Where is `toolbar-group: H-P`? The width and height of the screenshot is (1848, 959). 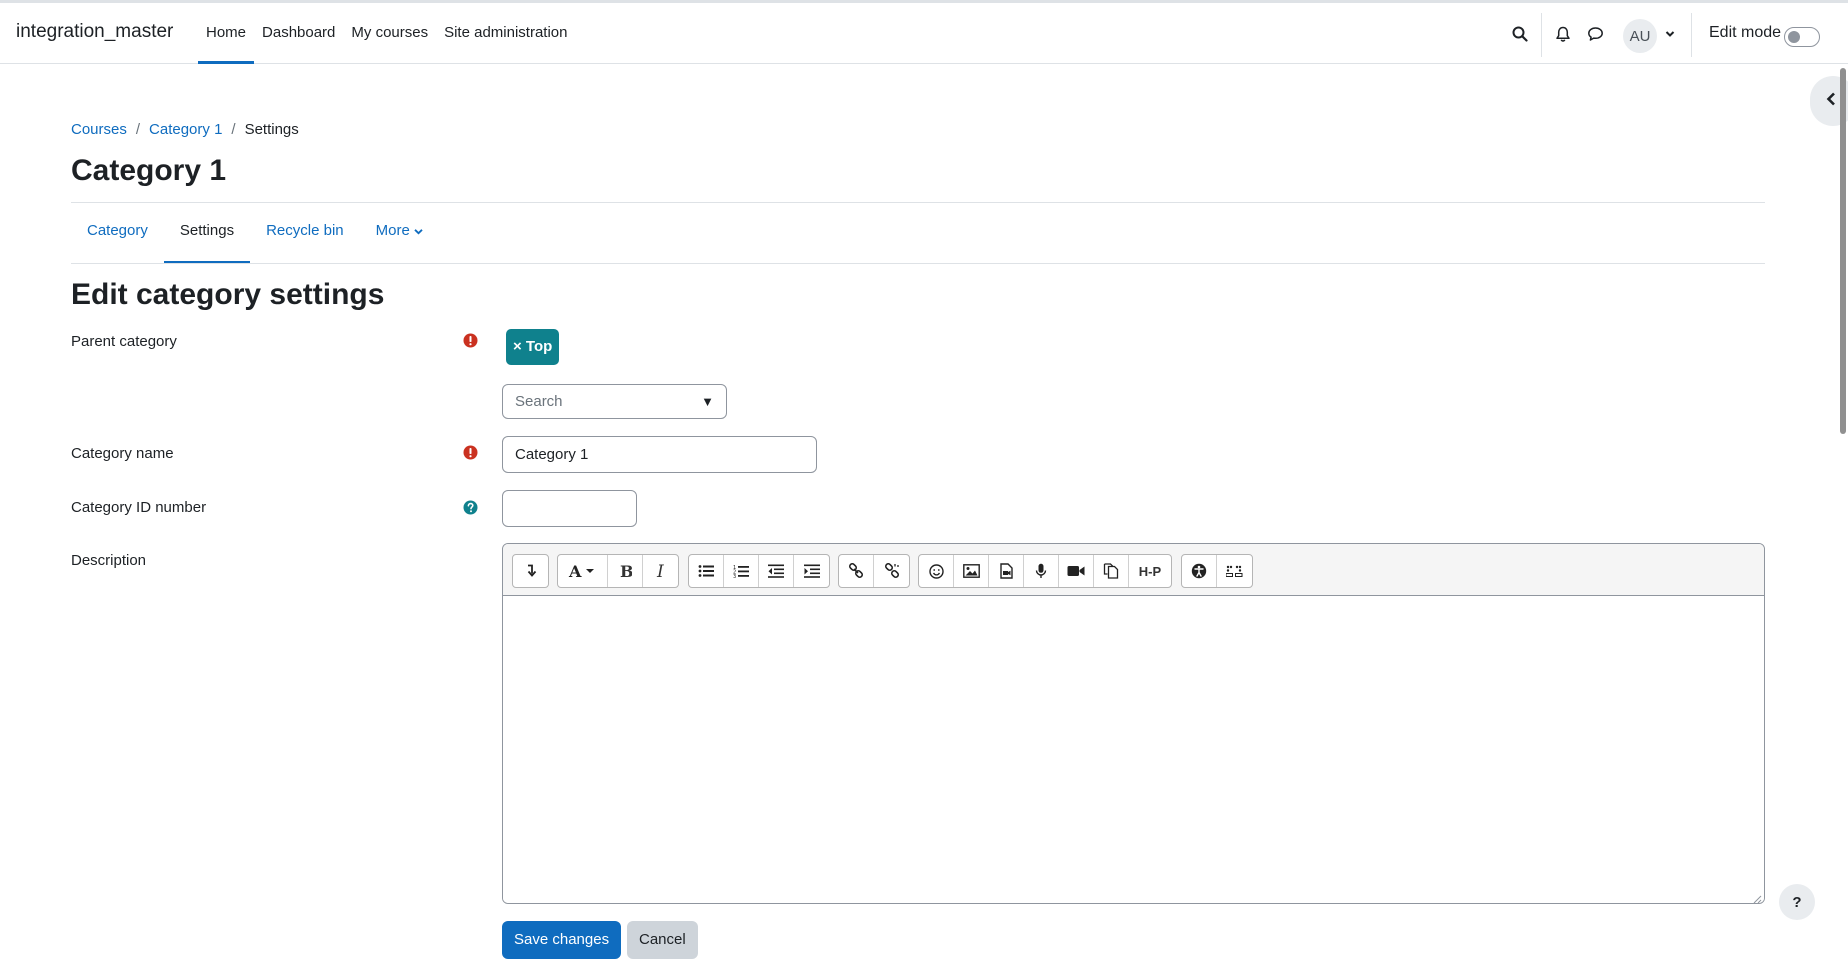 toolbar-group: H-P is located at coordinates (1045, 571).